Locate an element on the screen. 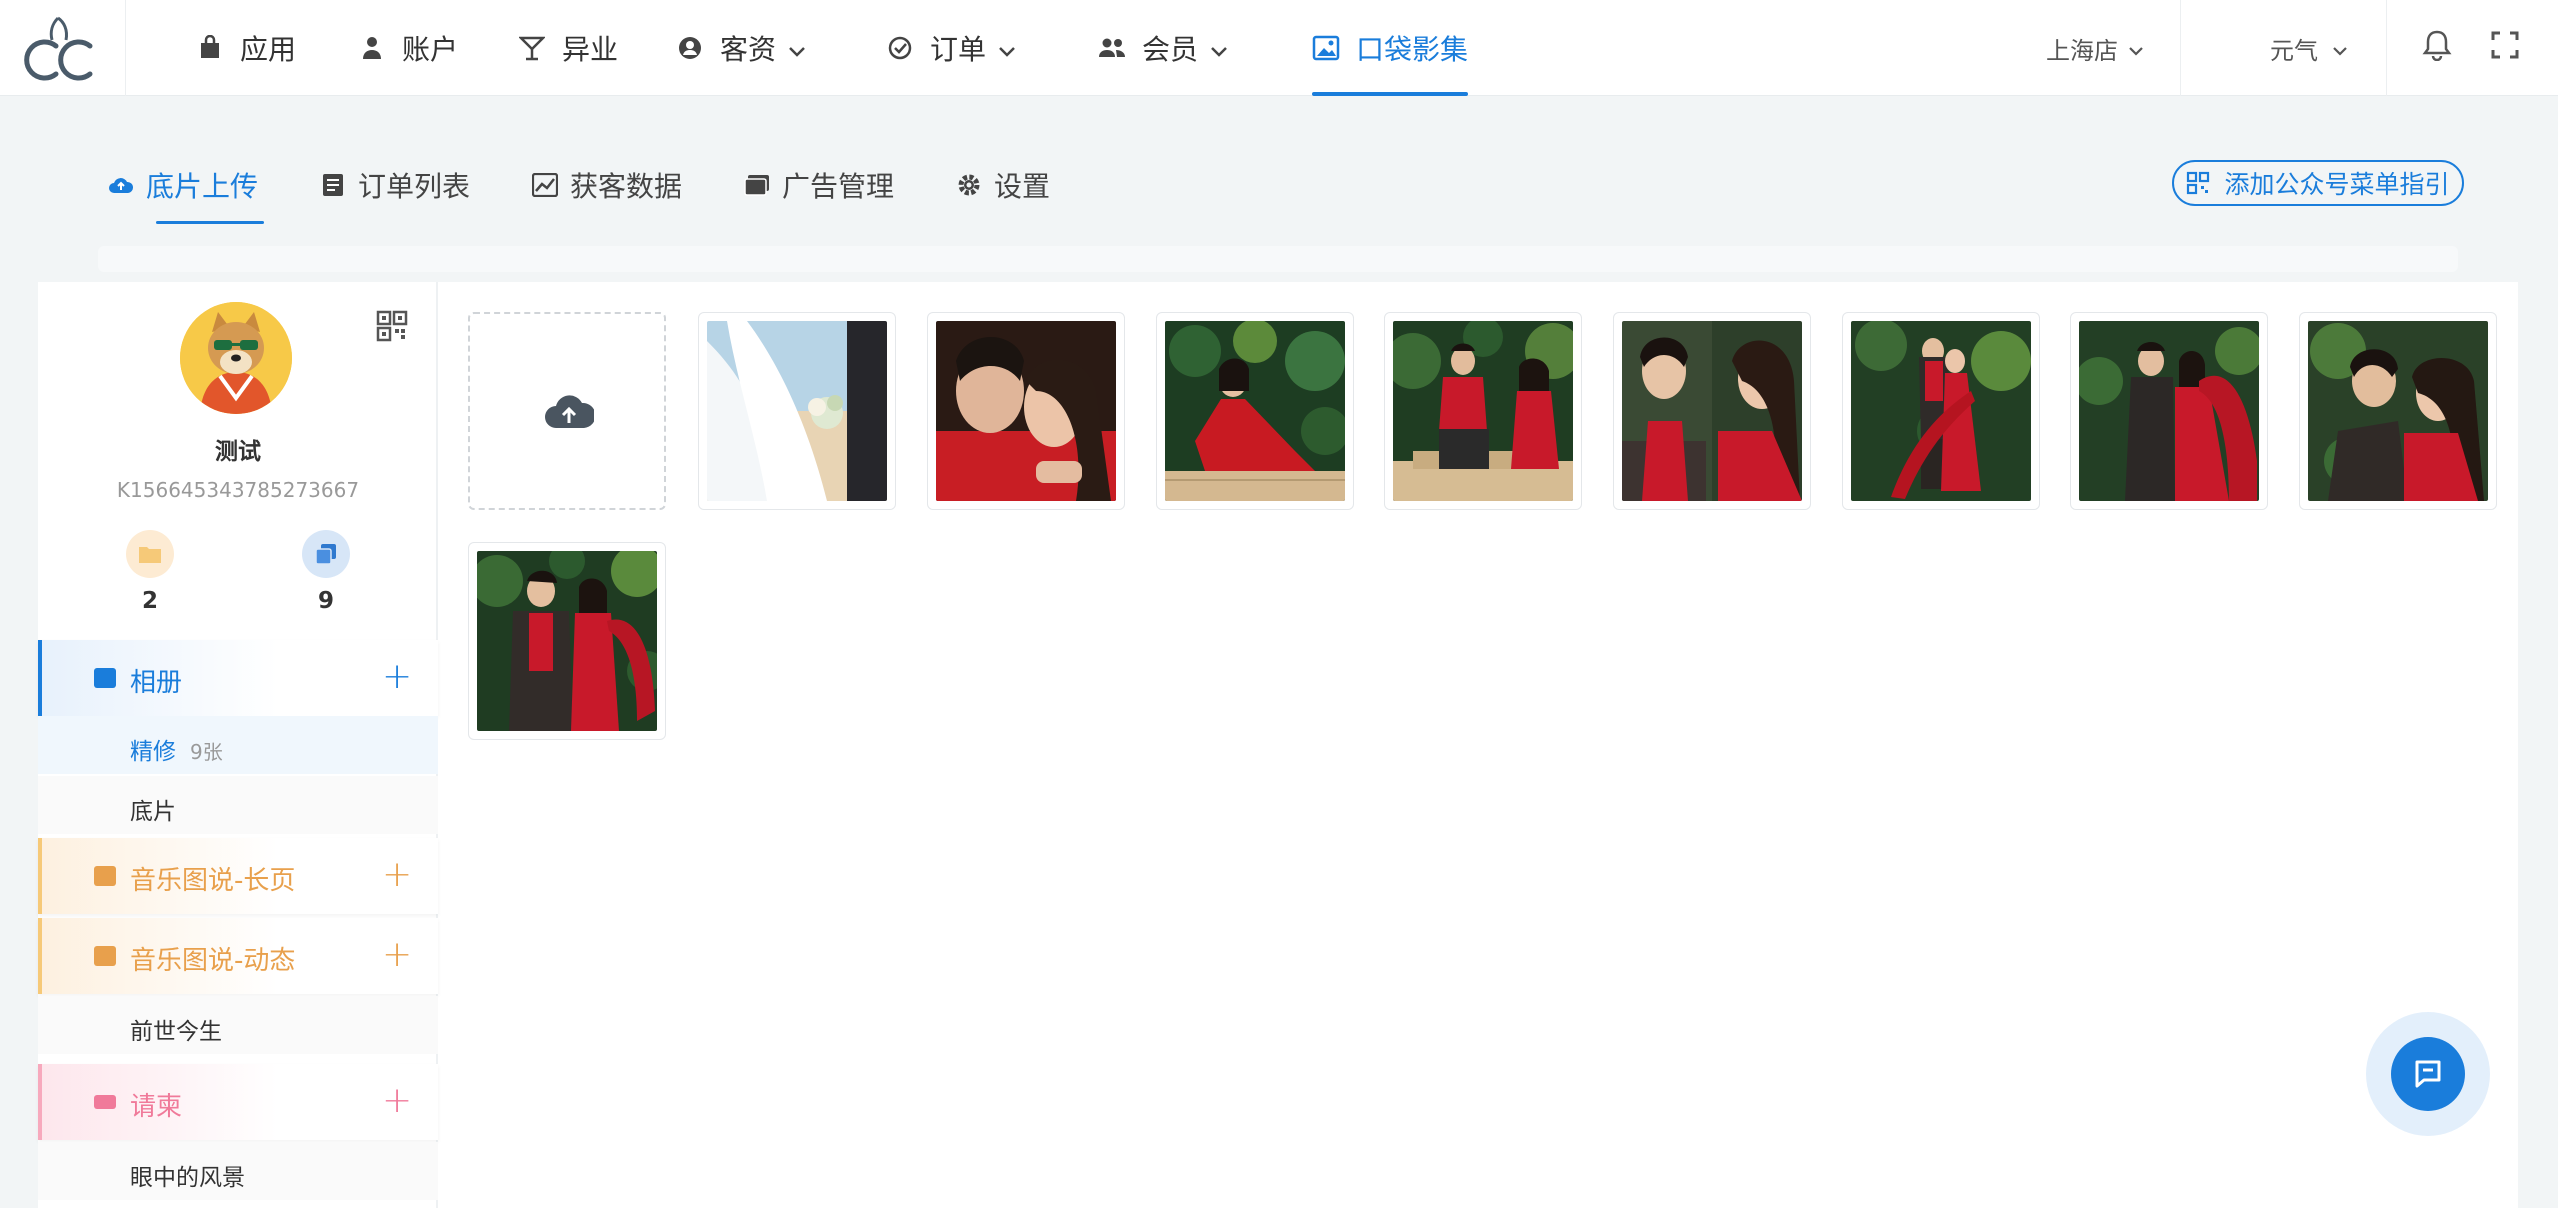 The image size is (2558, 1208). cc-logo is located at coordinates (63, 48).